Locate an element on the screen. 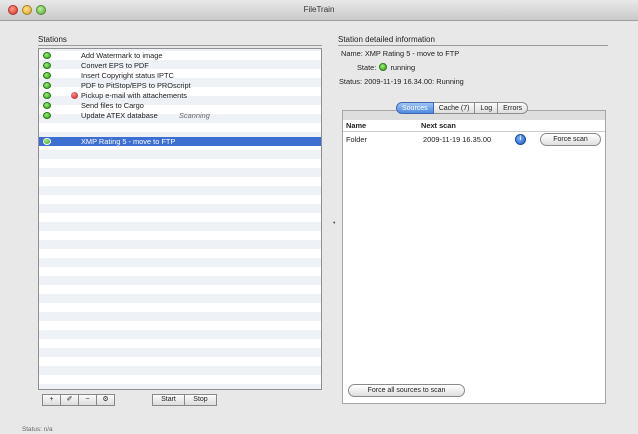  column-name-header: Name is located at coordinates (356, 125).